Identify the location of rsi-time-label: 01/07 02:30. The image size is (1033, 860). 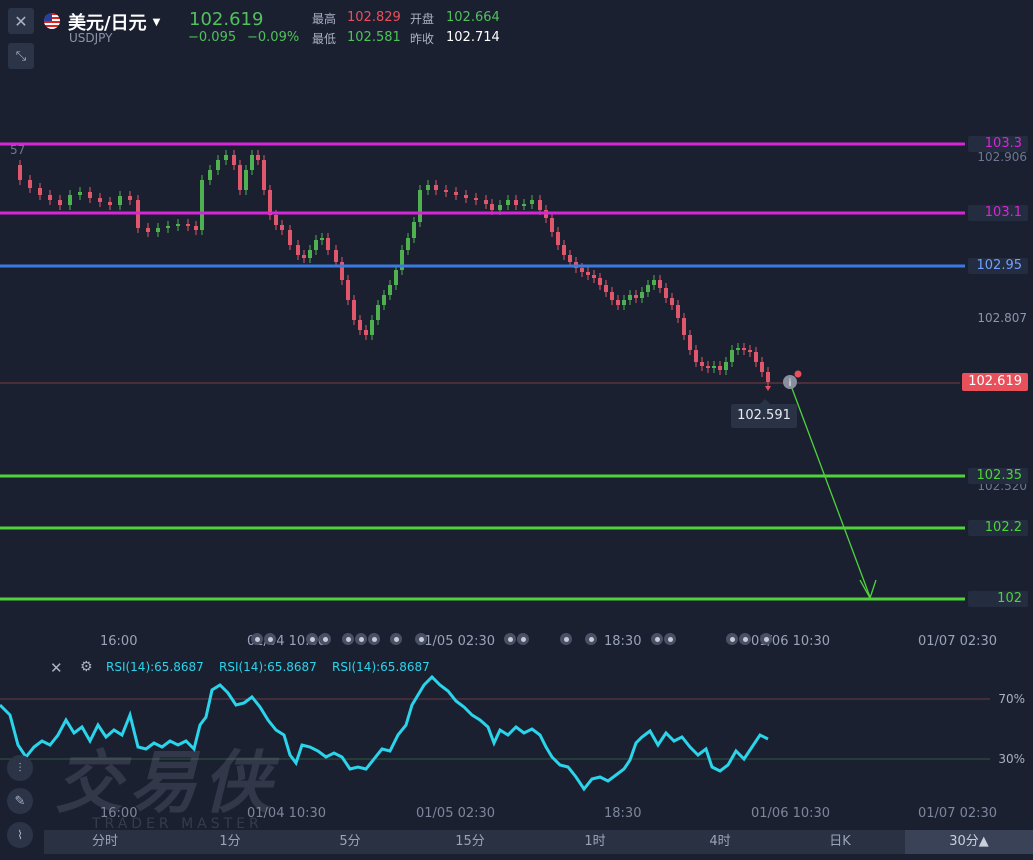
(958, 813).